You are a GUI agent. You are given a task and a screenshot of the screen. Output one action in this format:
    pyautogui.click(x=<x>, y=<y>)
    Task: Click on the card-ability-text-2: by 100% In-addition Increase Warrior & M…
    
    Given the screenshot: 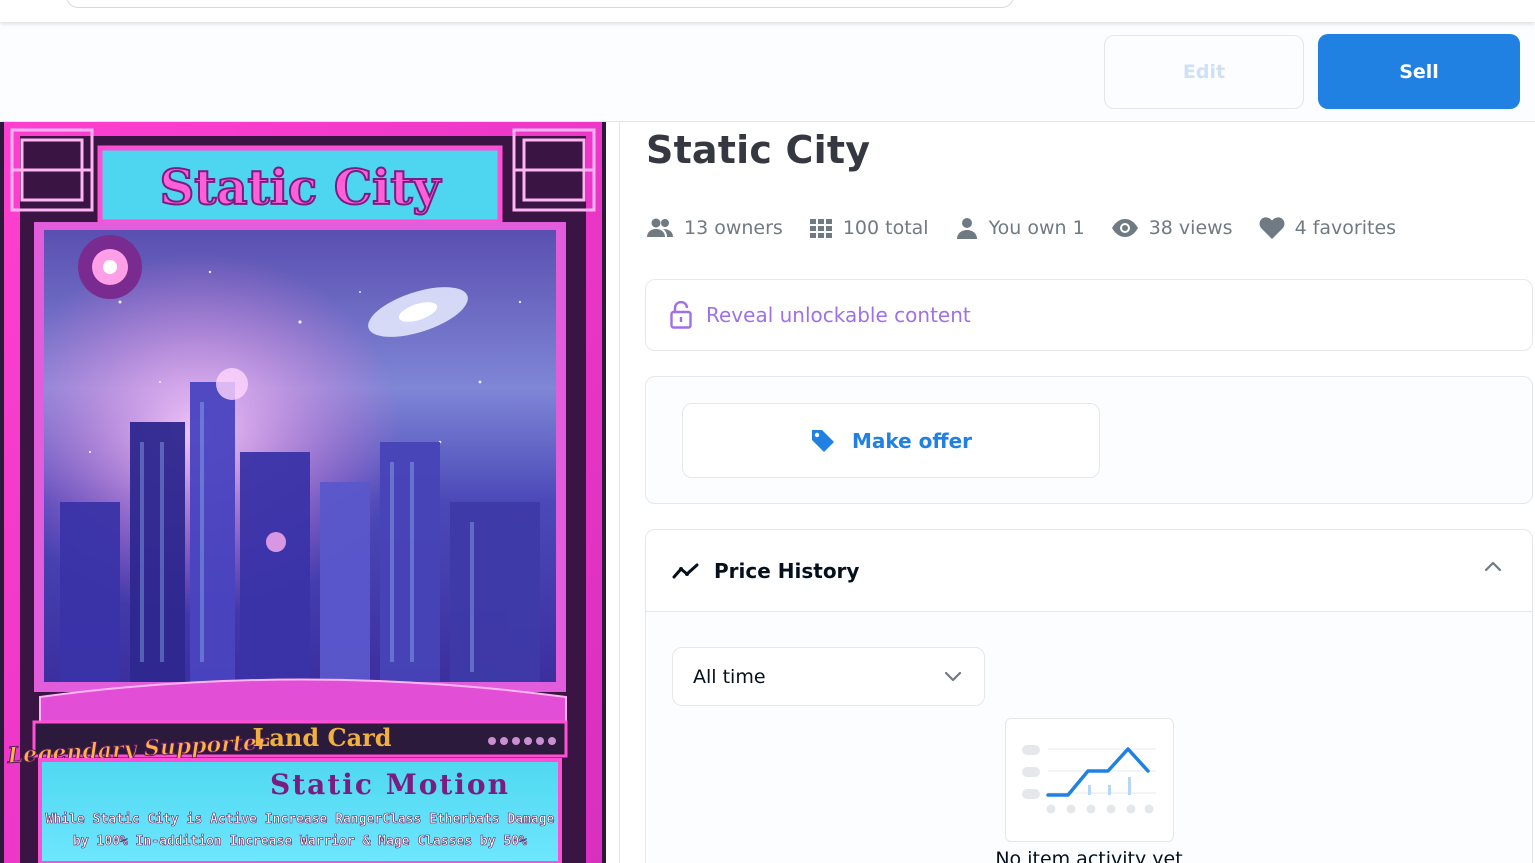 What is the action you would take?
    pyautogui.click(x=300, y=841)
    